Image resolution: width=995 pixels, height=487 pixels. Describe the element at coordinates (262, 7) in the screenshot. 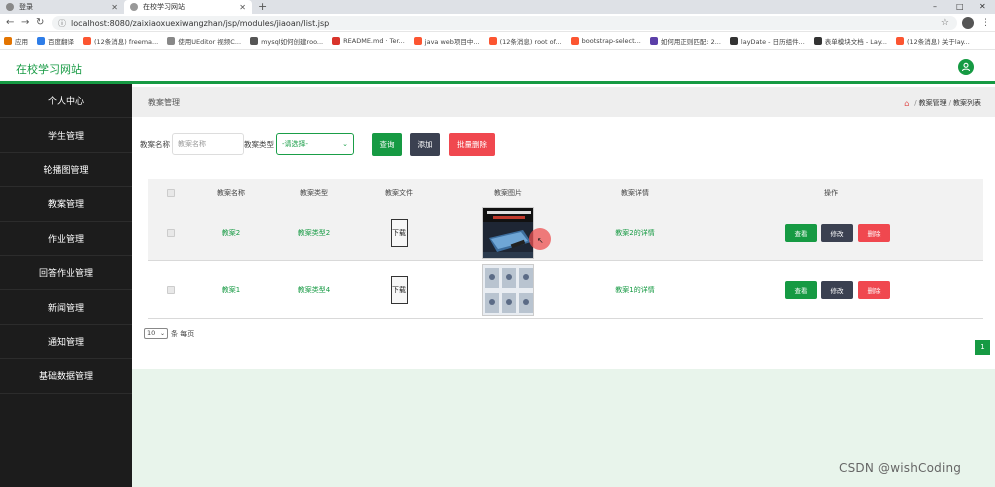

I see `new-tab-button: +` at that location.